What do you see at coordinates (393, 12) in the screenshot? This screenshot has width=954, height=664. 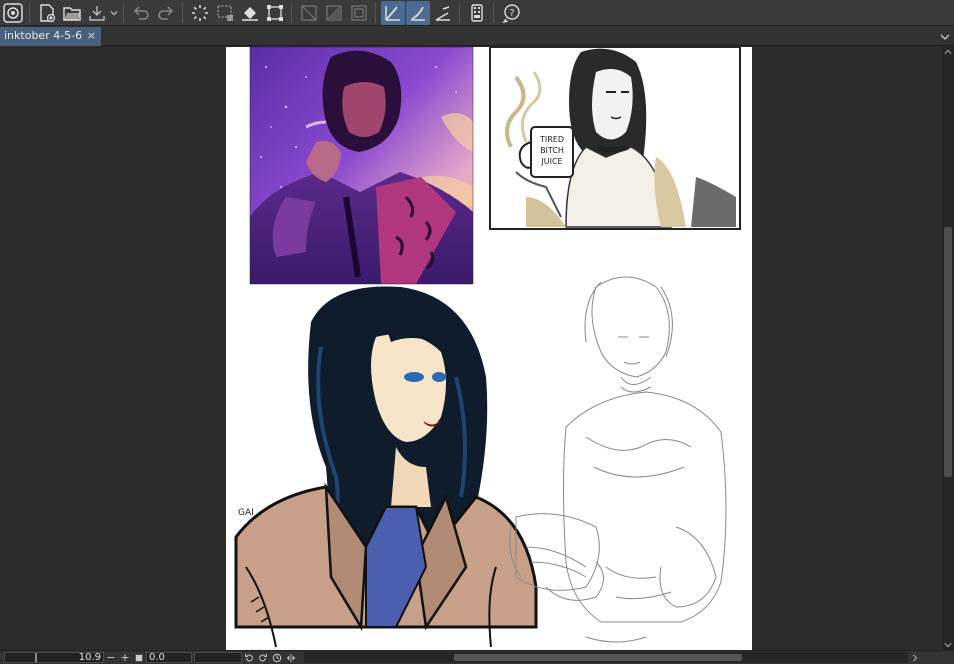 I see `ruler-snap-icon` at bounding box center [393, 12].